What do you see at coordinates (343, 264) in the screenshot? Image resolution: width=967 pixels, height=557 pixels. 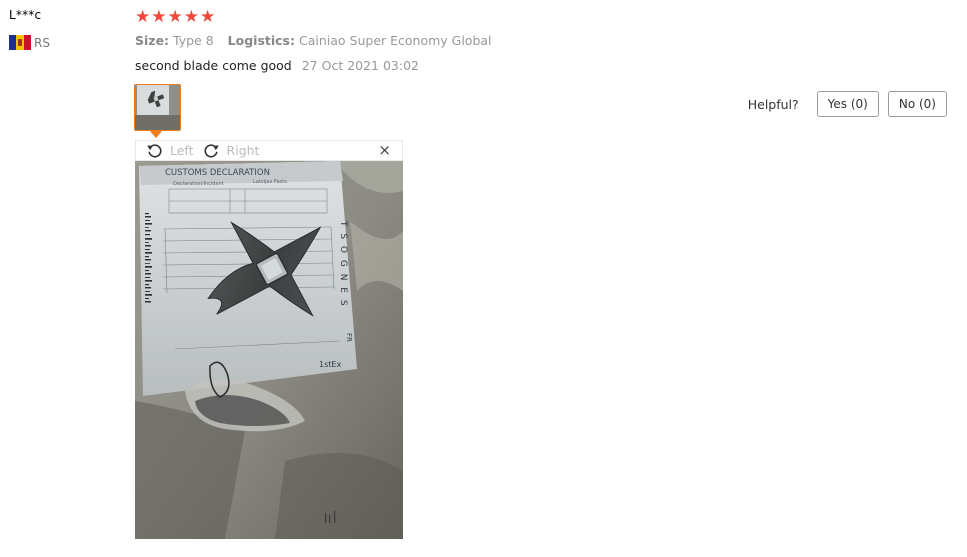 I see `photo-side-text: T S O G N E S` at bounding box center [343, 264].